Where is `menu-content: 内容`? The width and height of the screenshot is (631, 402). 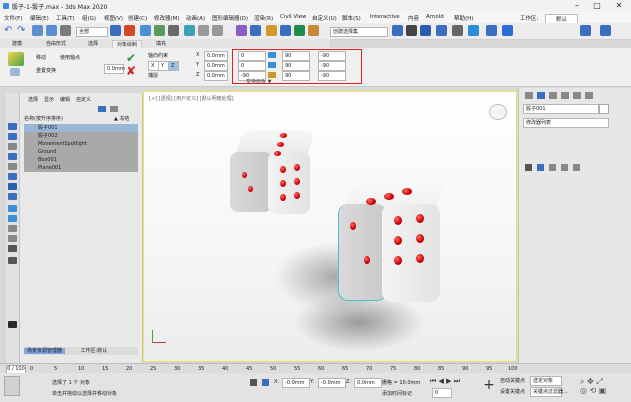 menu-content: 内容 is located at coordinates (413, 18).